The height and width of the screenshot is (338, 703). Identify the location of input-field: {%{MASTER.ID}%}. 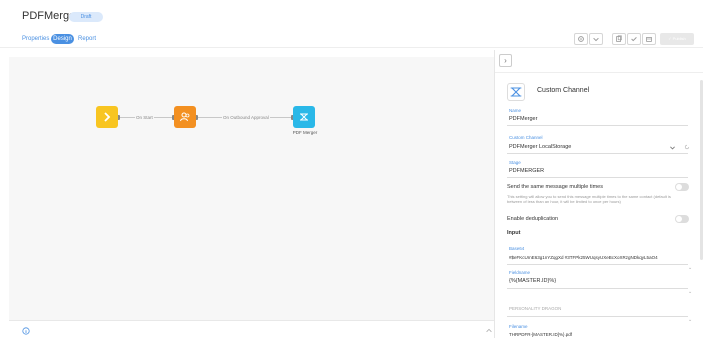
(532, 281).